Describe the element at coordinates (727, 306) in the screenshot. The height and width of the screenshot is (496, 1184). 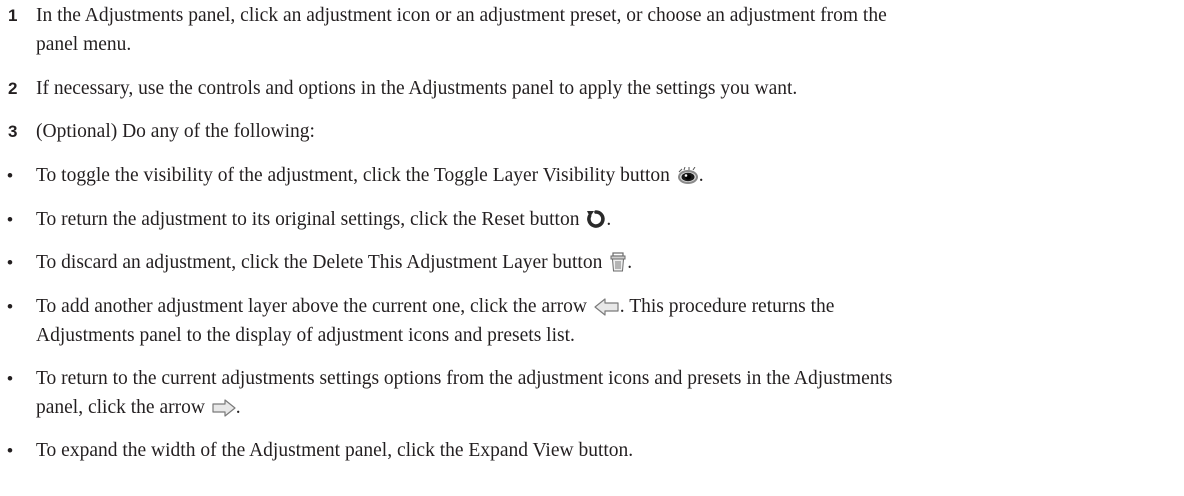
I see `bullet-text-after: . This procedure returns the` at that location.